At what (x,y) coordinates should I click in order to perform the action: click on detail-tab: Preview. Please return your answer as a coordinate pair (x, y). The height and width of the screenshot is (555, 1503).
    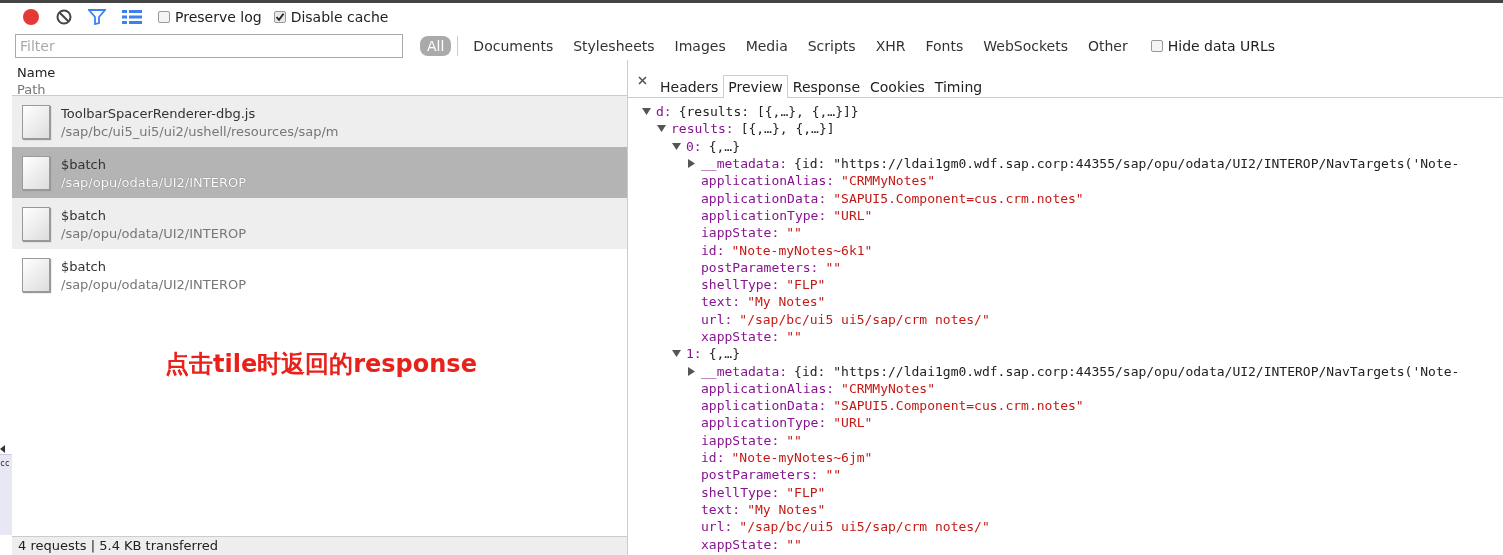
    Looking at the image, I should click on (755, 86).